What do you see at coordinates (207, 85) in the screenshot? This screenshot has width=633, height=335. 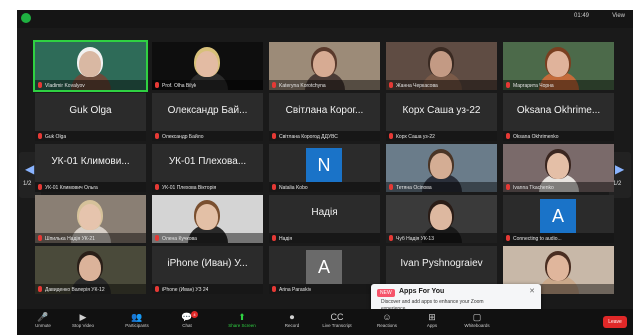 I see `tile-footer: Prof. Olha Bilyk` at bounding box center [207, 85].